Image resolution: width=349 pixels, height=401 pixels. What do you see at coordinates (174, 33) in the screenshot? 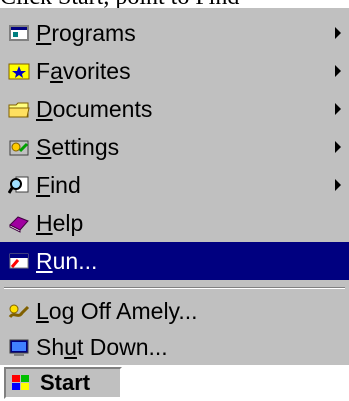
I see `menu-item-programs: Programs` at bounding box center [174, 33].